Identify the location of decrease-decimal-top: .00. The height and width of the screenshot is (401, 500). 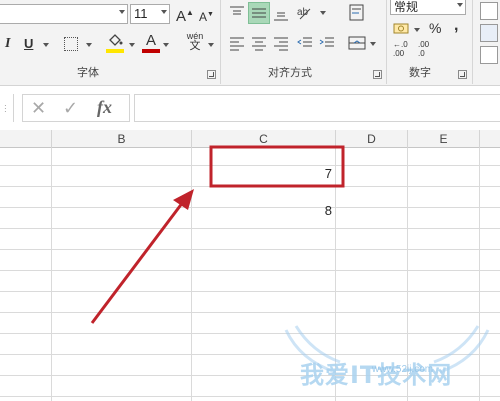
(424, 44).